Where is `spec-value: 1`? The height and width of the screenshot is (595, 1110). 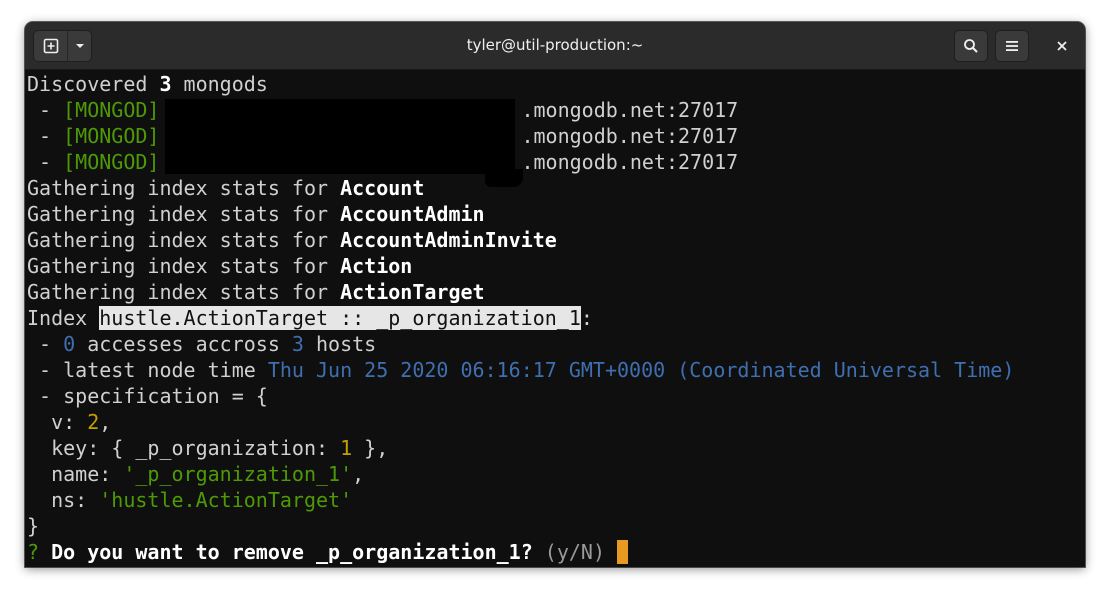
spec-value: 1 is located at coordinates (346, 448).